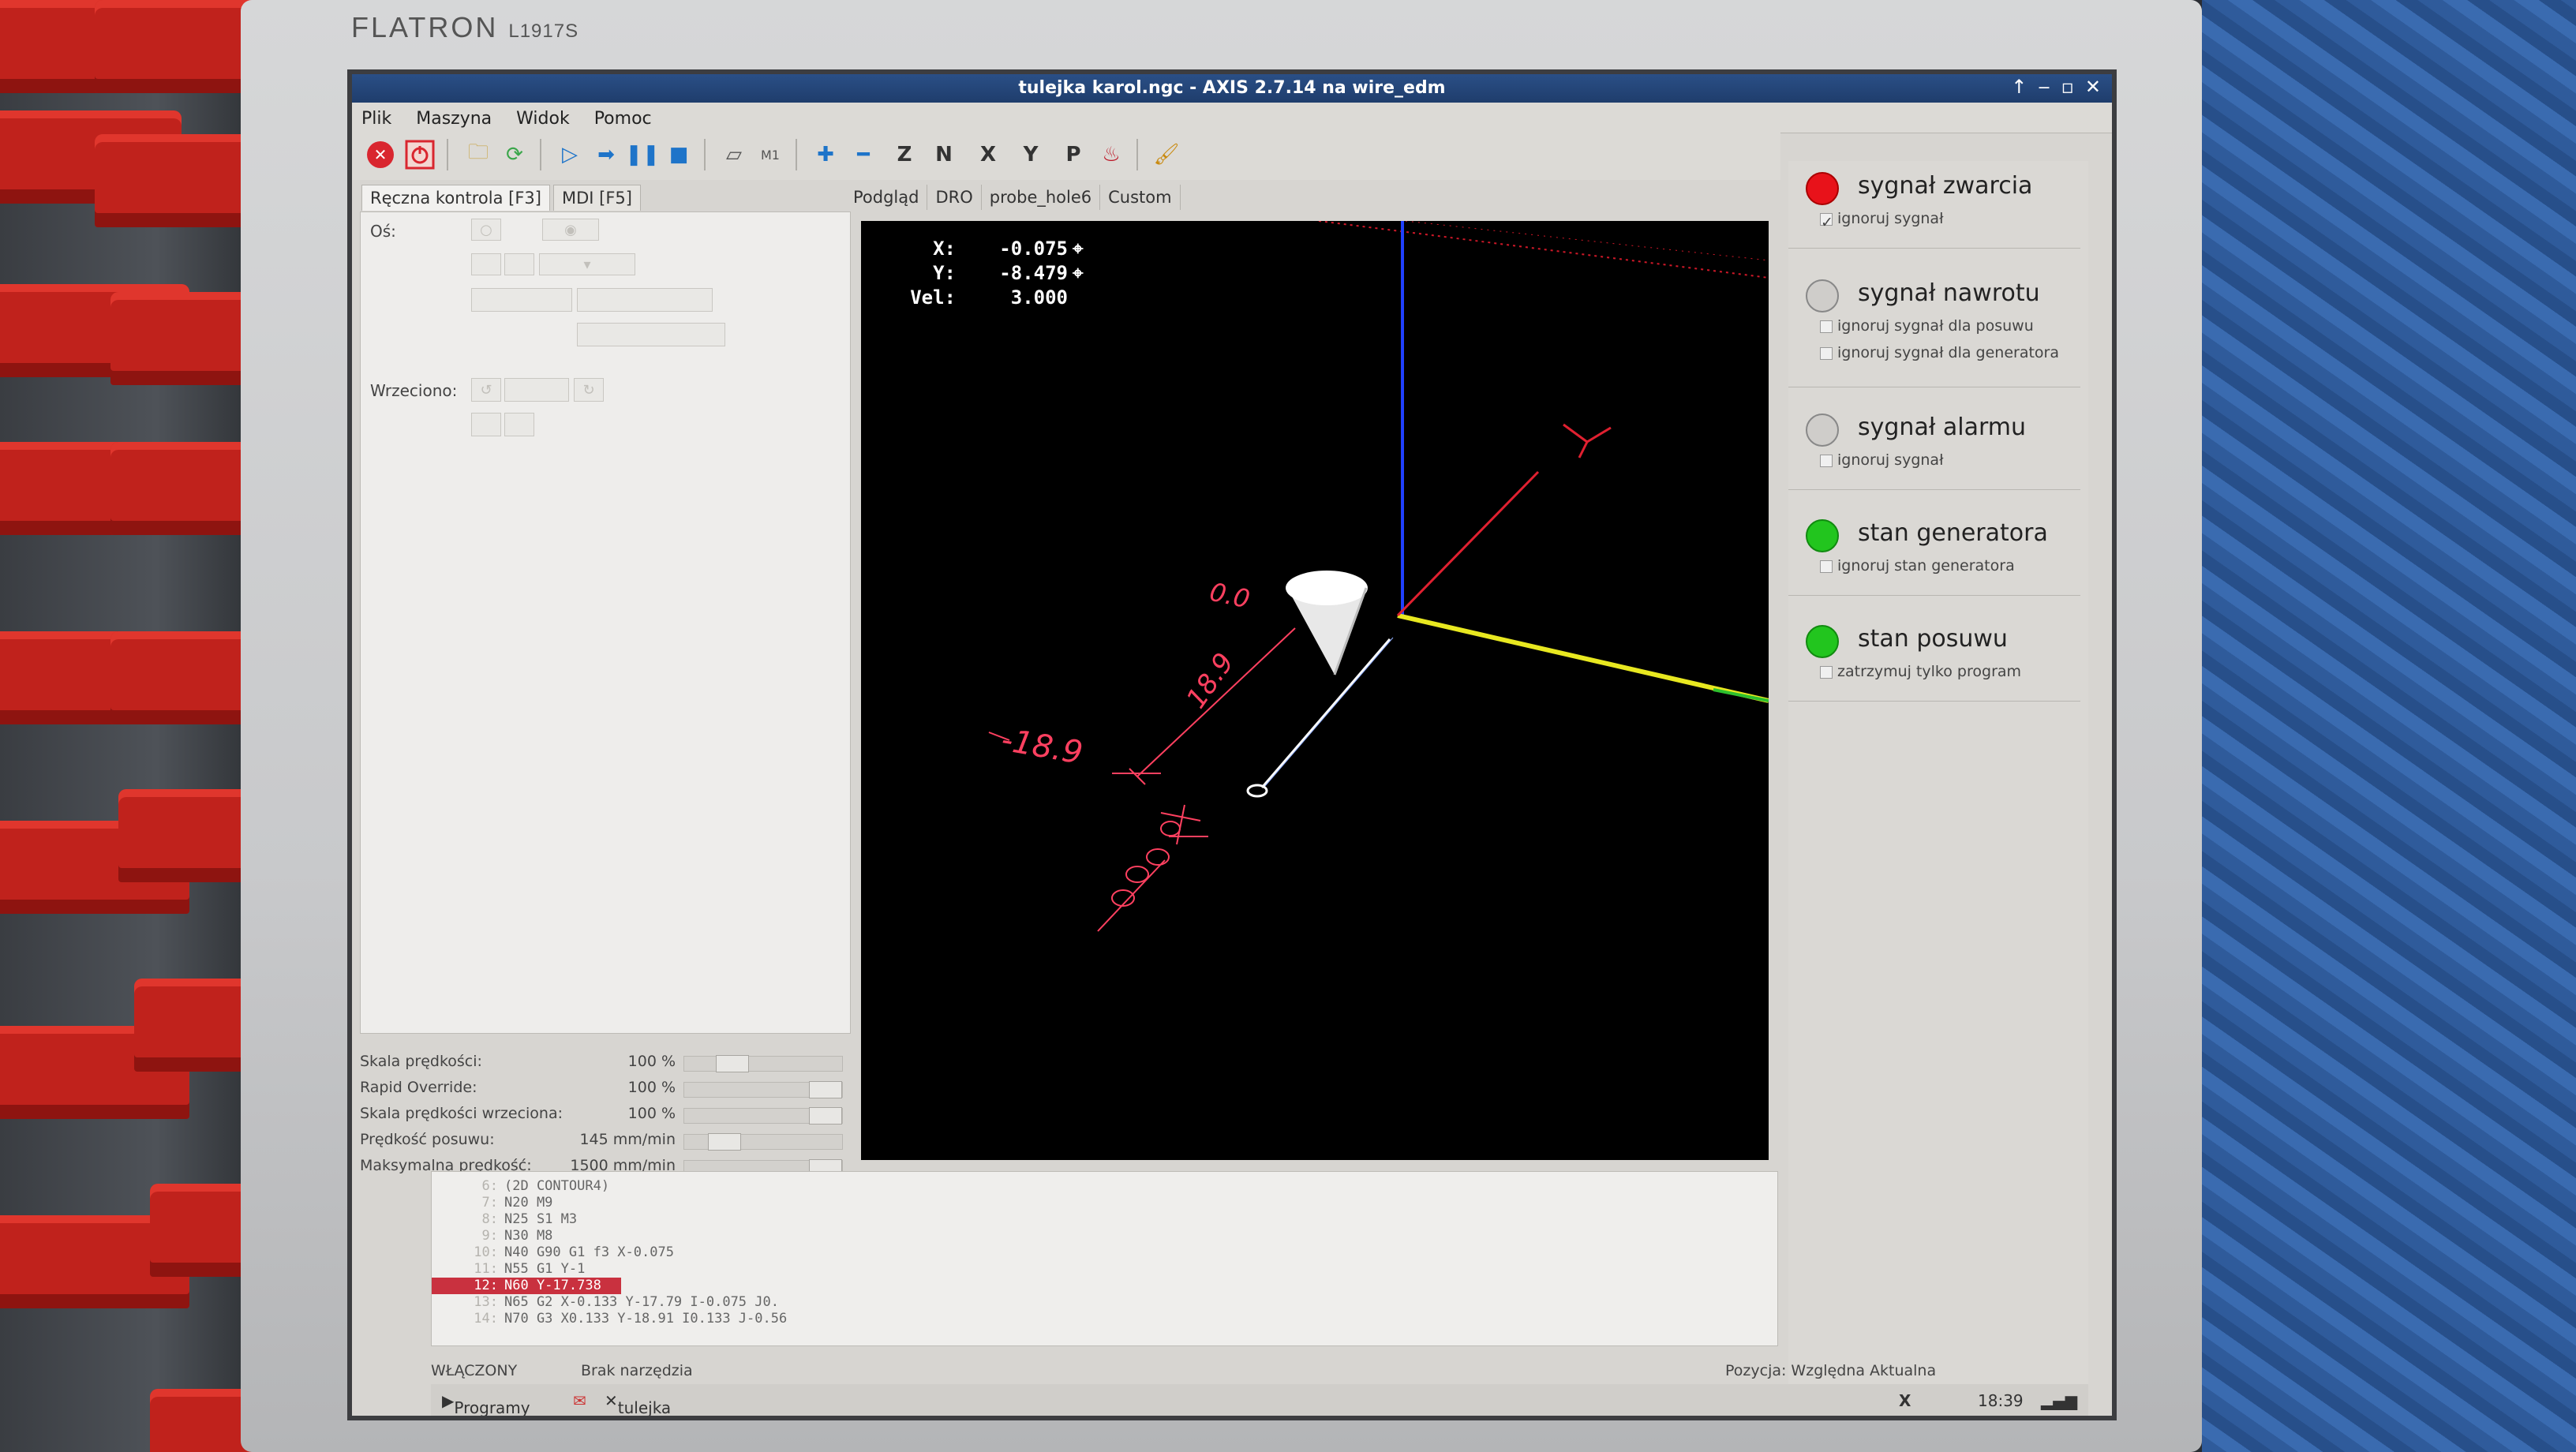 This screenshot has width=2576, height=1452. I want to click on view-y-icon: Y, so click(1030, 154).